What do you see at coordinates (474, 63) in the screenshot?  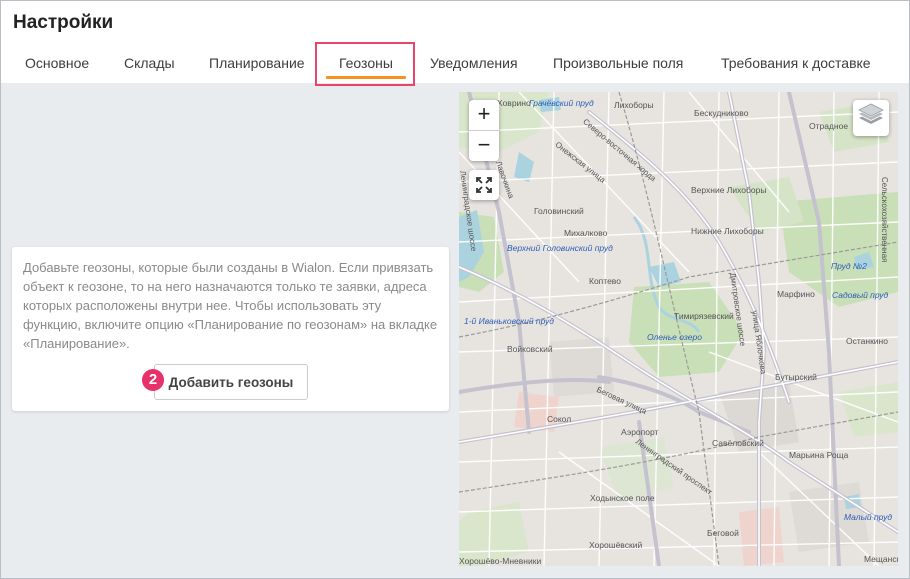 I see `tab-notifications: Уведомления` at bounding box center [474, 63].